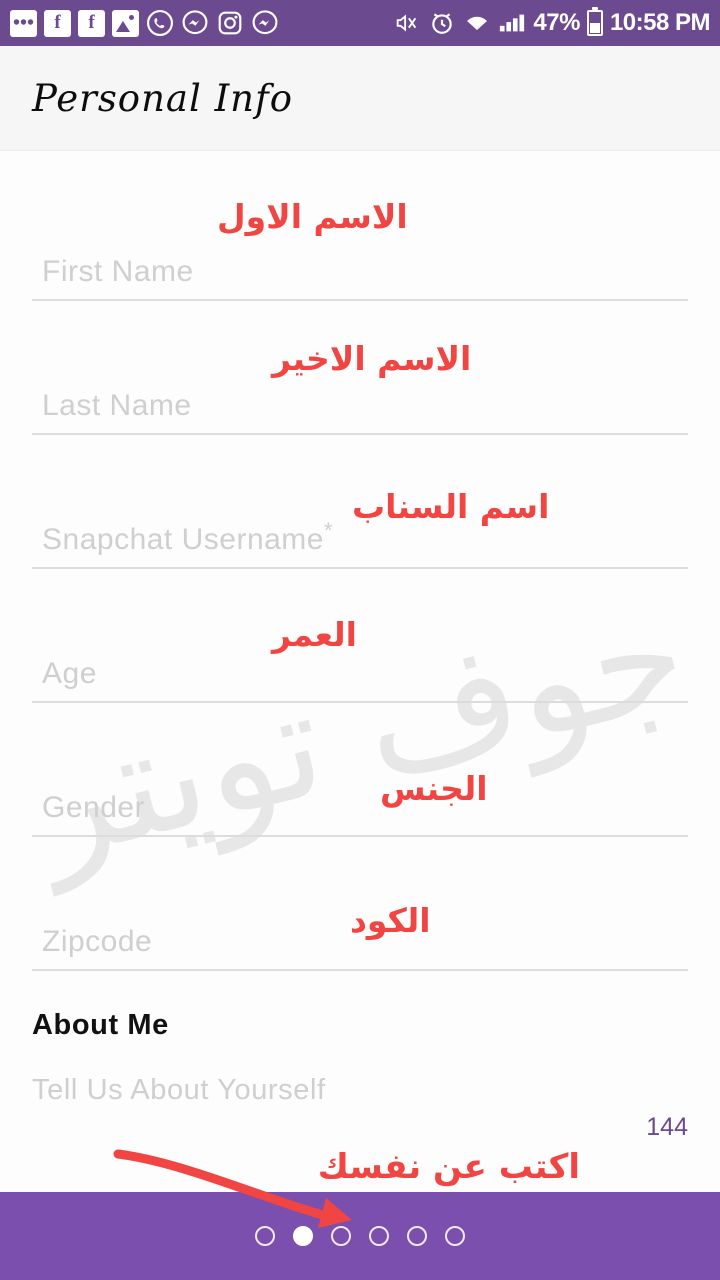 The width and height of the screenshot is (720, 1280). I want to click on battery-percent-label: 47%, so click(556, 22).